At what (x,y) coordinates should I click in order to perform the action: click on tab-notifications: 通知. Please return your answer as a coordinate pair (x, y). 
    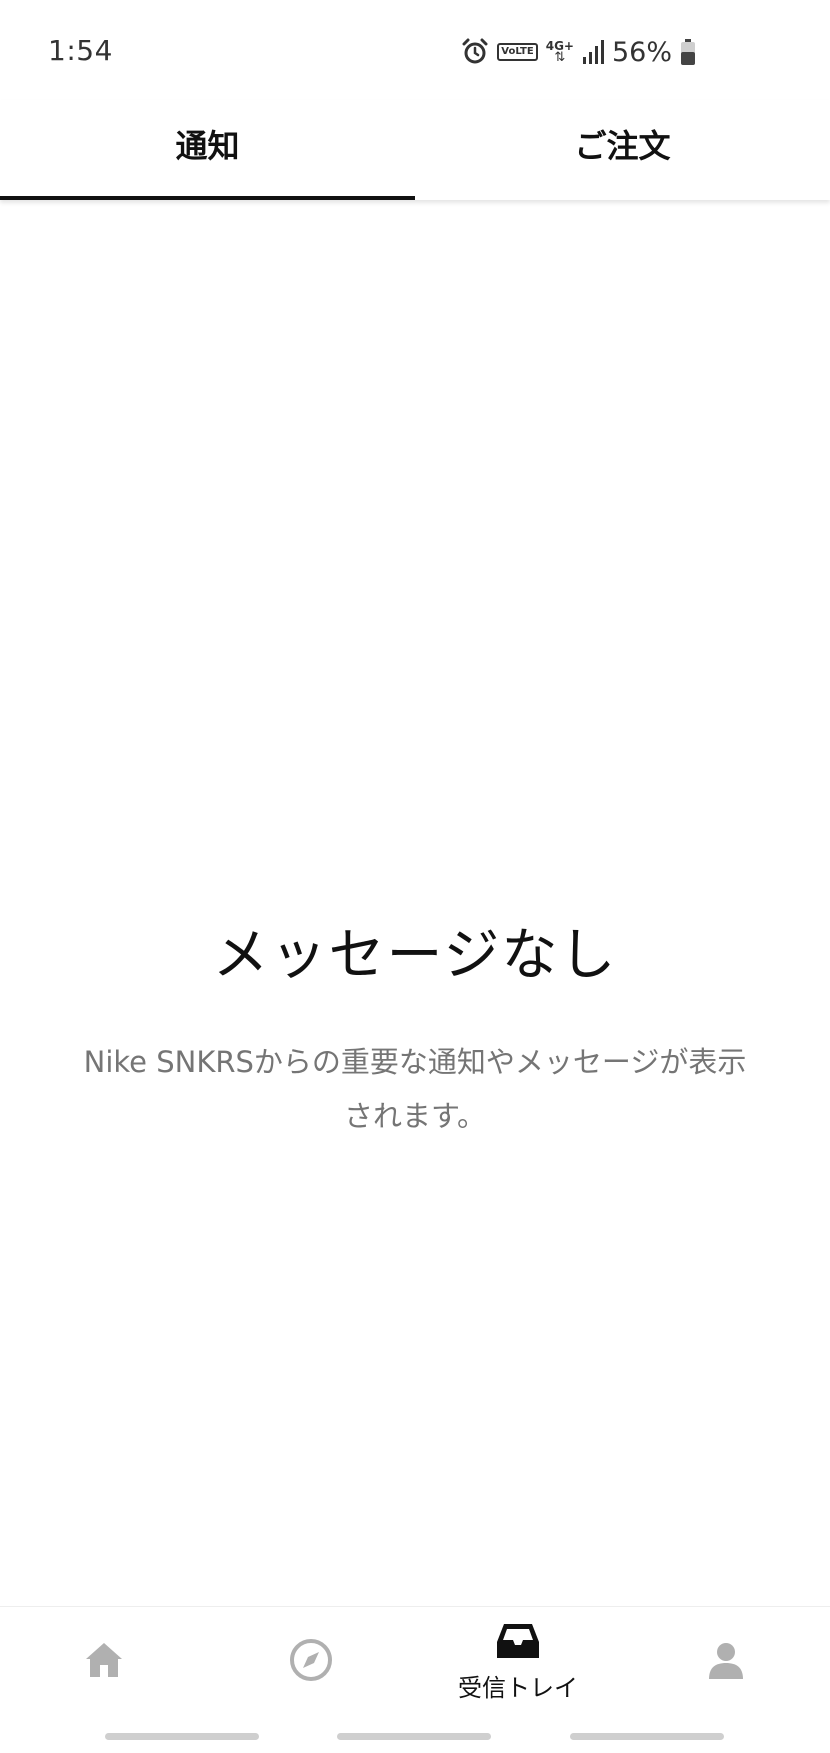
    Looking at the image, I should click on (207, 150).